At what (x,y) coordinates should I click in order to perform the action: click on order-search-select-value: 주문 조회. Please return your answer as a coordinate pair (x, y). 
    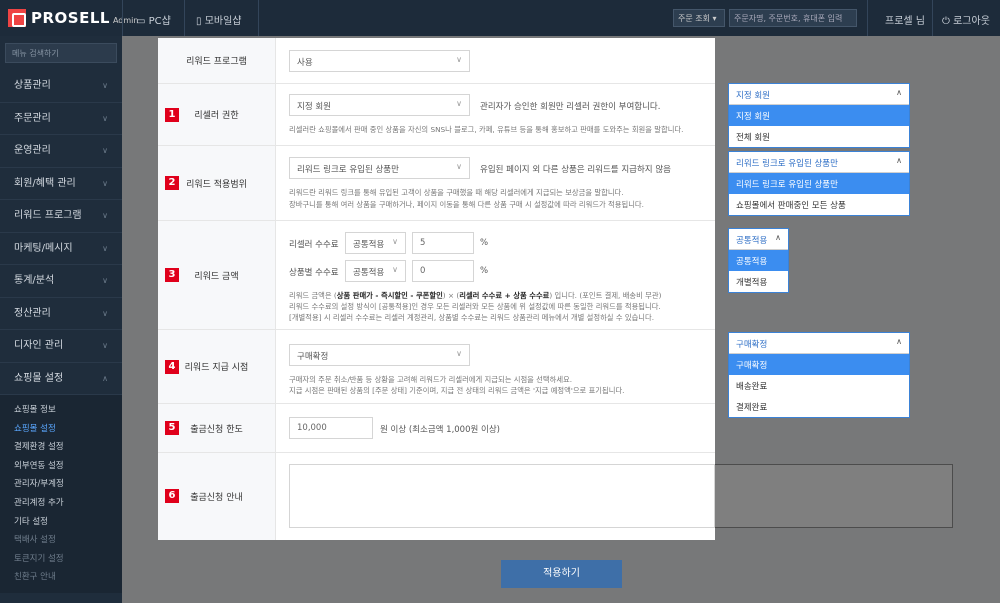
    Looking at the image, I should click on (694, 18).